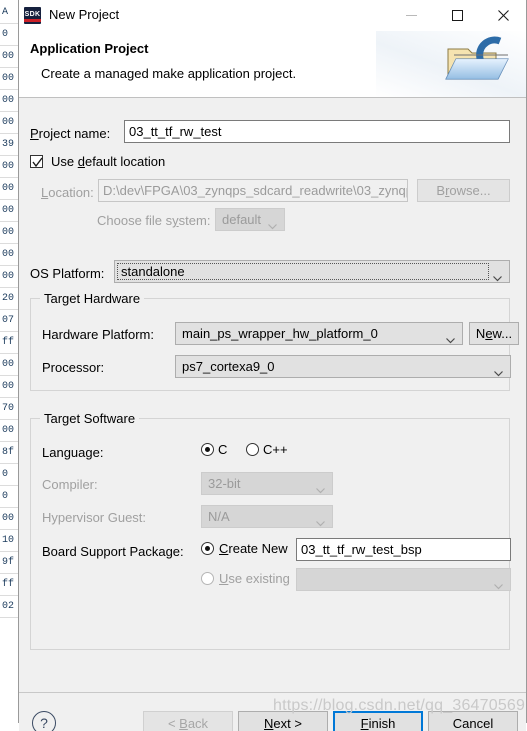  Describe the element at coordinates (32, 14) in the screenshot. I see `sdk-icon-label: SDK` at that location.